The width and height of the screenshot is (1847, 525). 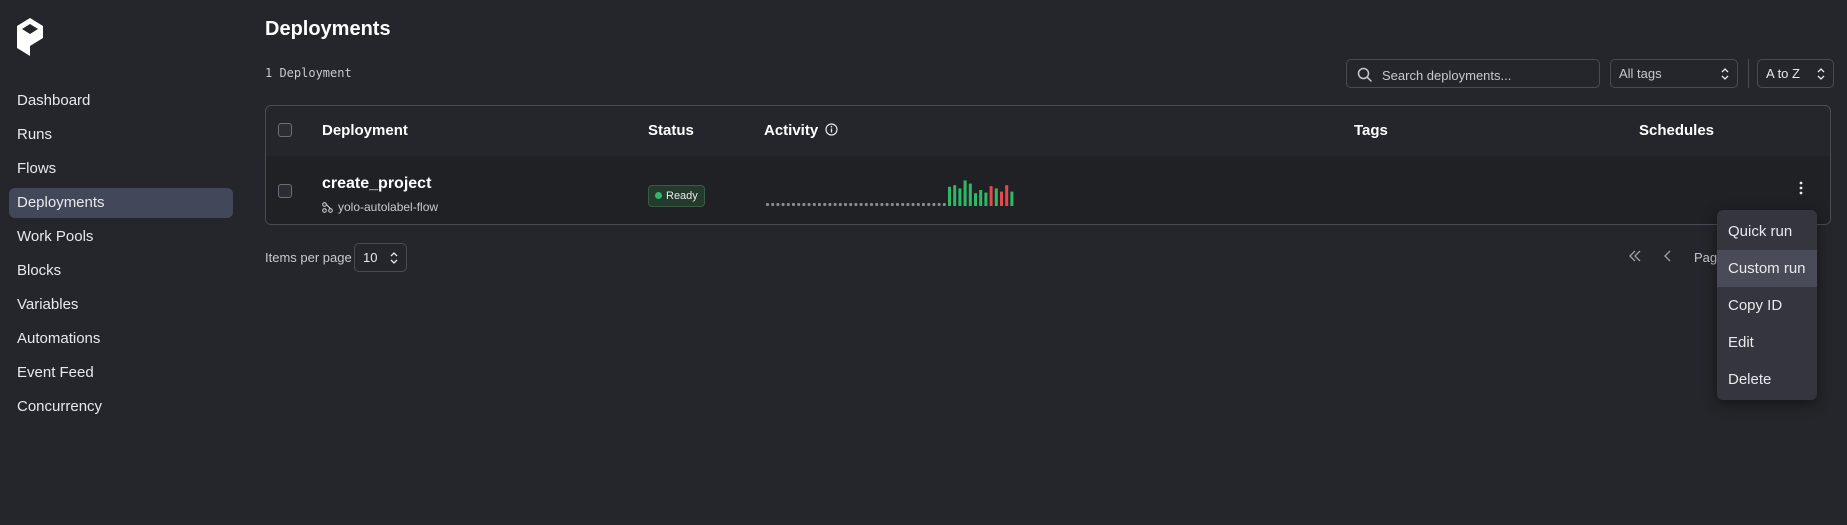 What do you see at coordinates (121, 237) in the screenshot?
I see `sidebar-item-work-pools: Work Pools` at bounding box center [121, 237].